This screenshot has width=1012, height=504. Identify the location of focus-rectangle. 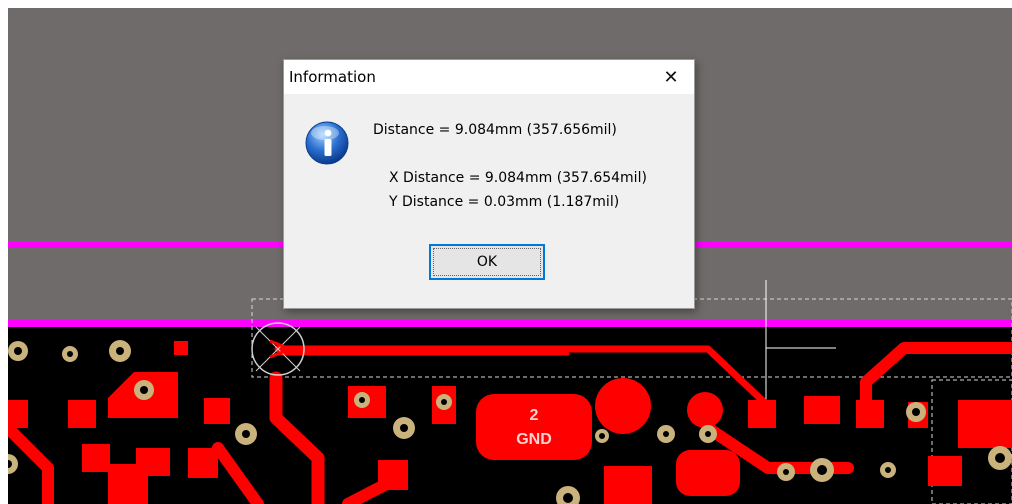
(487, 262).